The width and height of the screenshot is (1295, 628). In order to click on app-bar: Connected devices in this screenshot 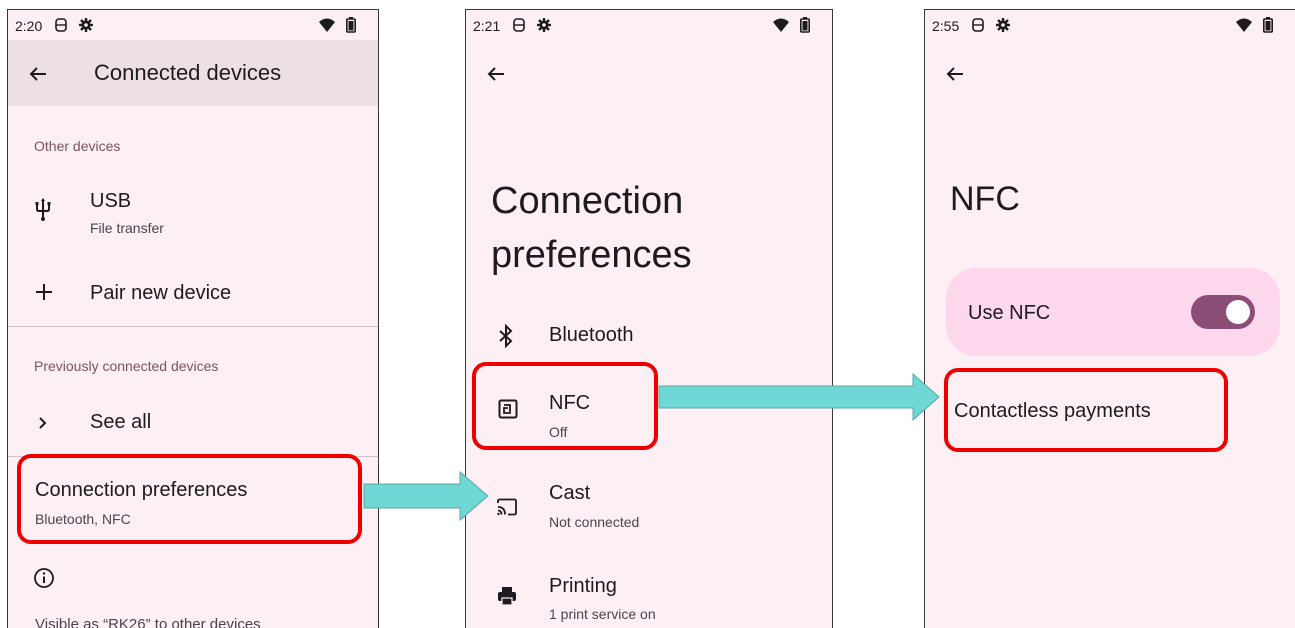, I will do `click(193, 73)`.